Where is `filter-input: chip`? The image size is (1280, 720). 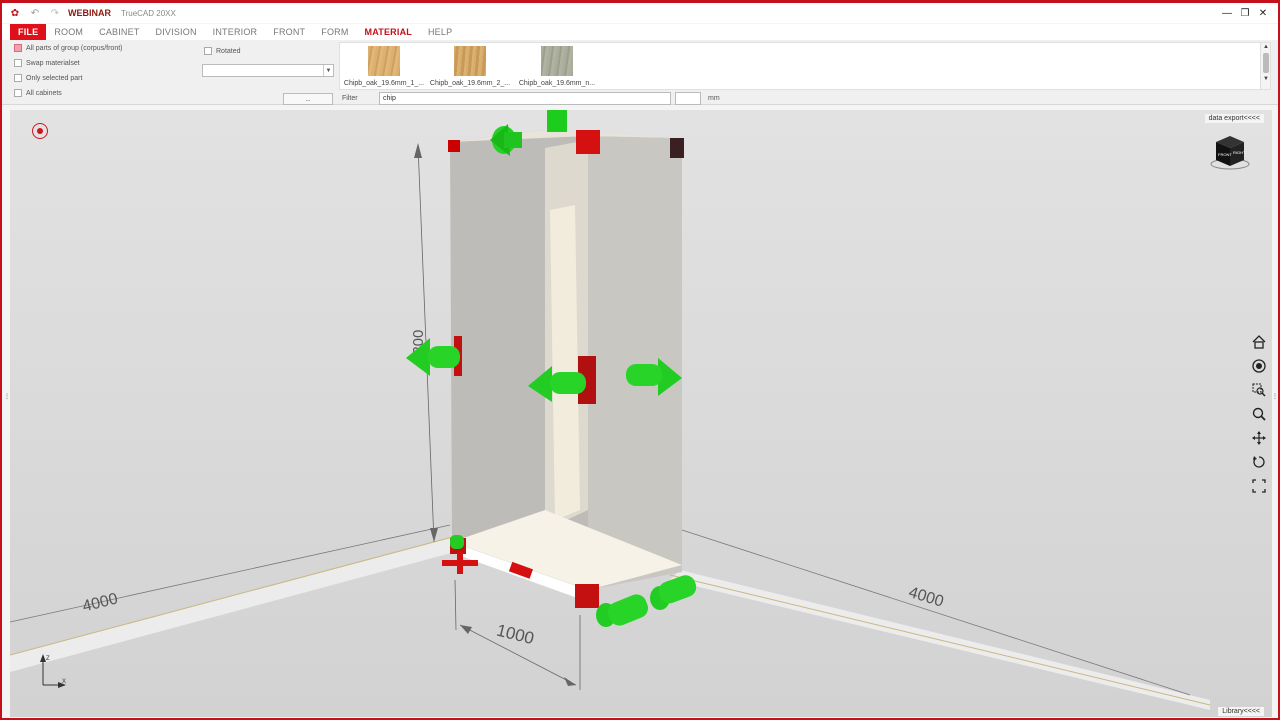 filter-input: chip is located at coordinates (525, 98).